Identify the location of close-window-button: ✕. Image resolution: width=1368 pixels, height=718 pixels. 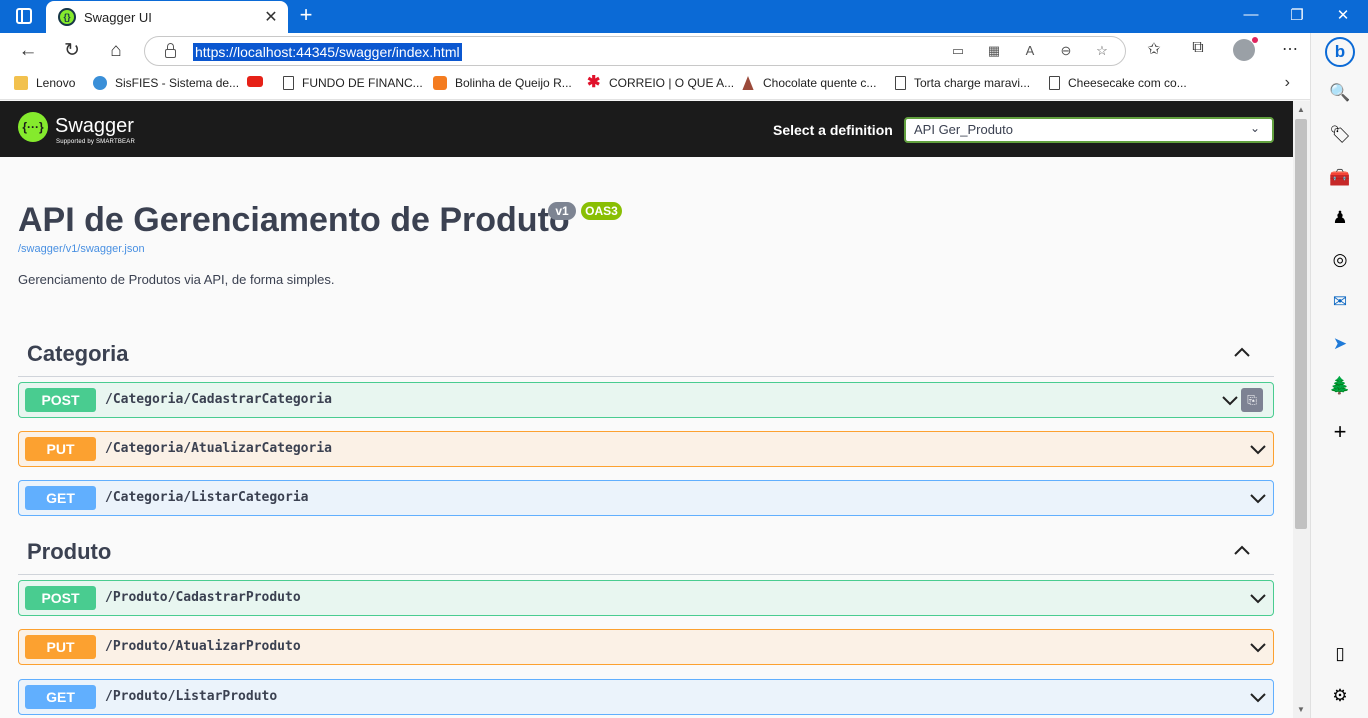
(1343, 15).